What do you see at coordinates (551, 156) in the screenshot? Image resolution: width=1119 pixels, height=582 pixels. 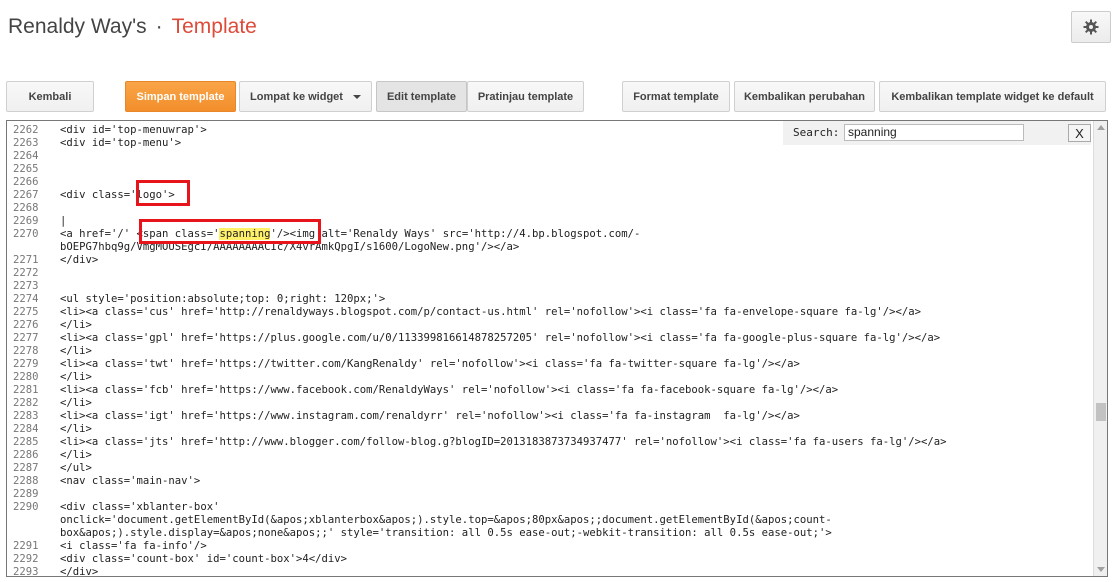 I see `code-line: 2264` at bounding box center [551, 156].